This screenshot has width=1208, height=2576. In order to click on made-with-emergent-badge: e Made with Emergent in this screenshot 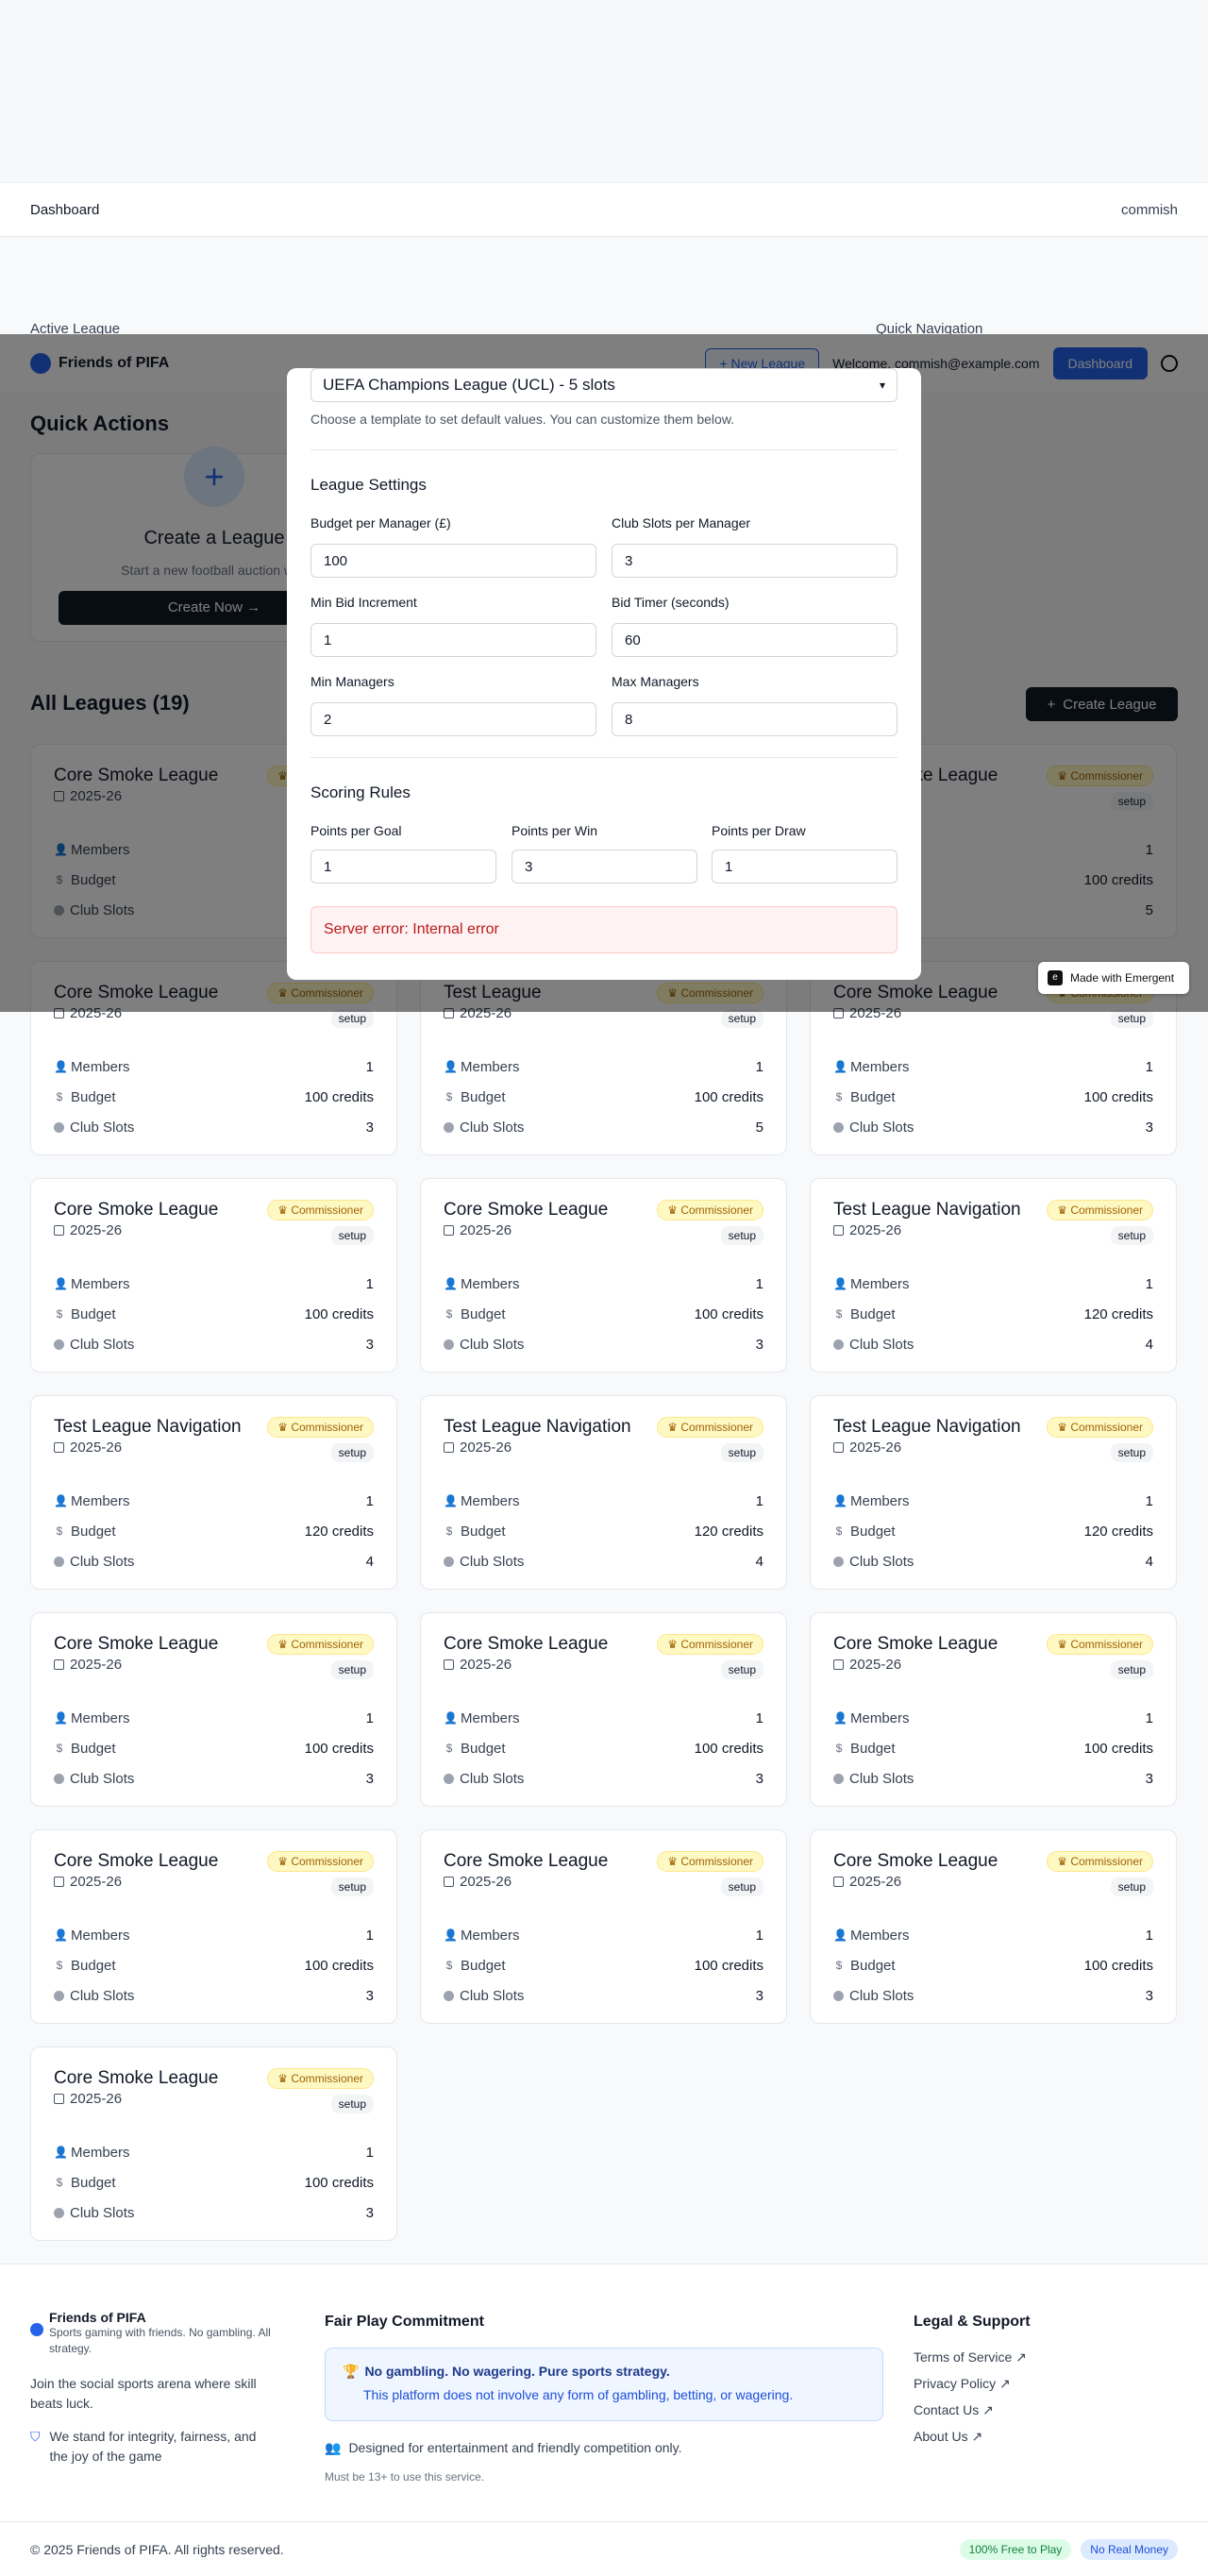, I will do `click(1113, 978)`.